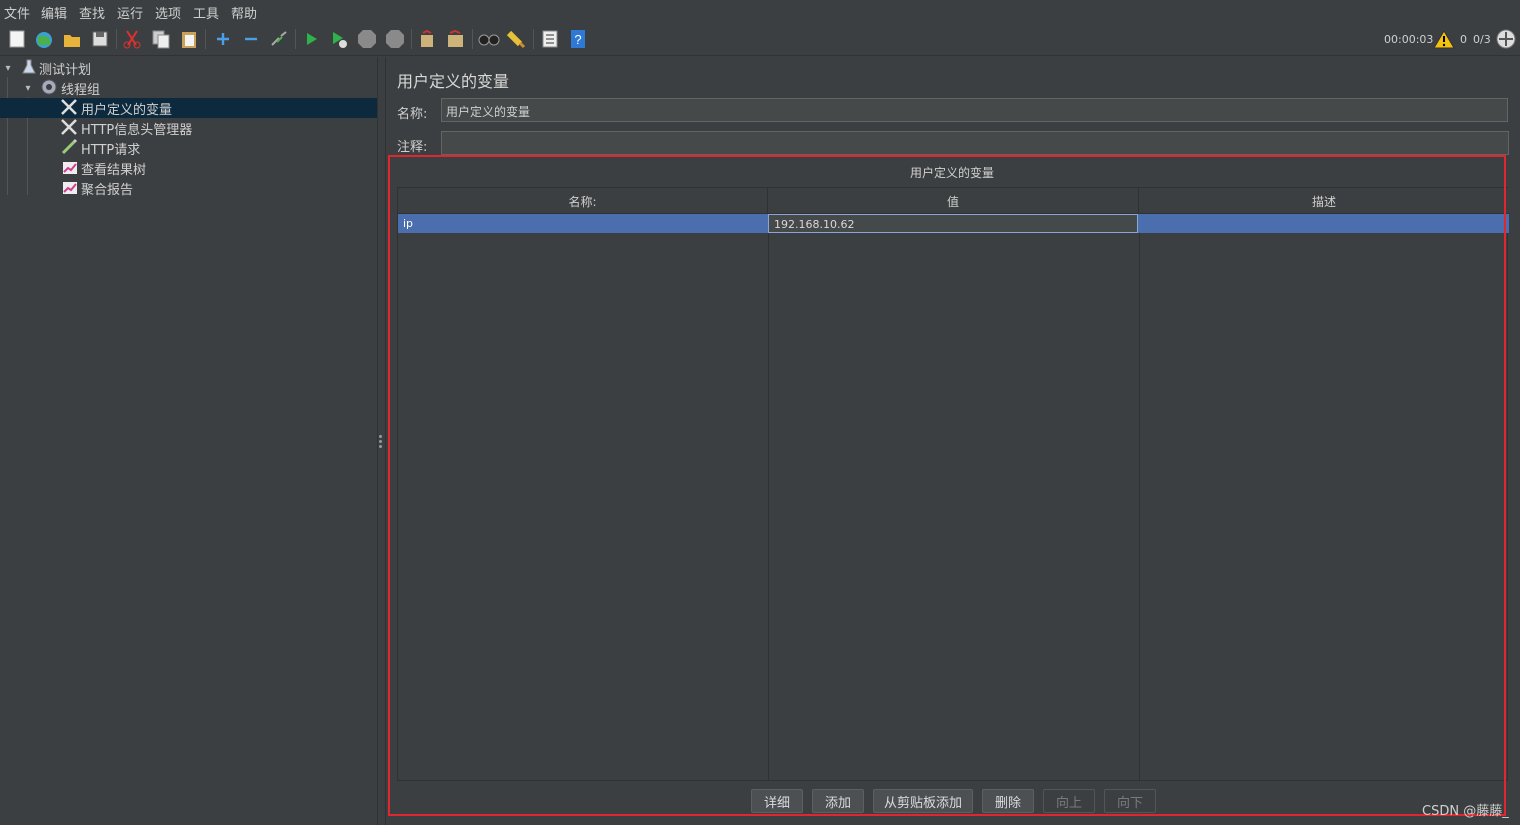 The image size is (1520, 825). I want to click on cell-value-editor: 192.168.10.62, so click(953, 223).